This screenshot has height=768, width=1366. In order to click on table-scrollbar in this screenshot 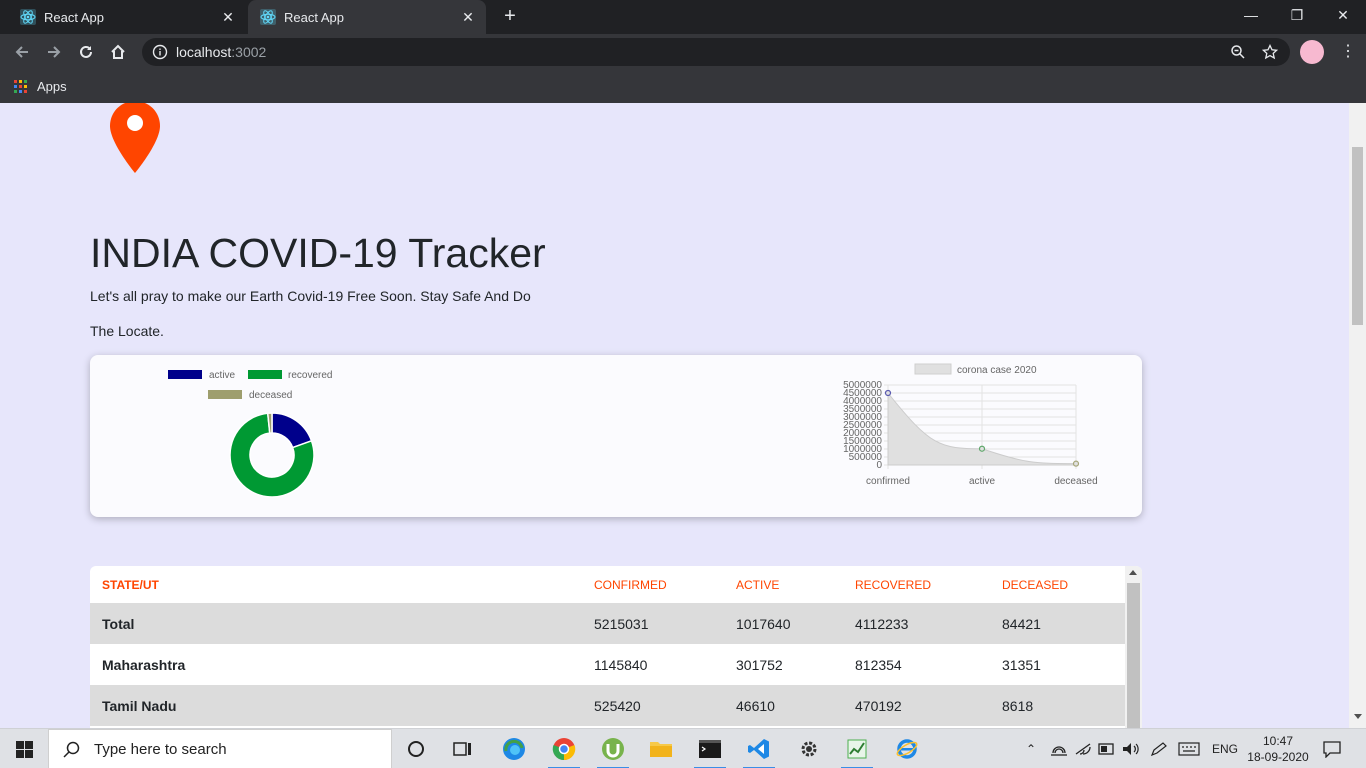, I will do `click(1133, 647)`.